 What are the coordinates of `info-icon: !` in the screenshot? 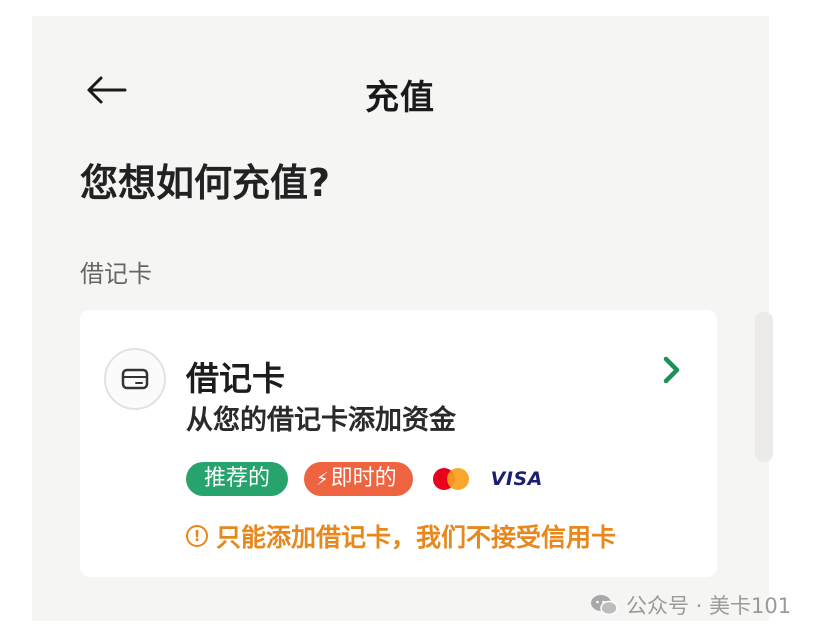 It's located at (197, 536).